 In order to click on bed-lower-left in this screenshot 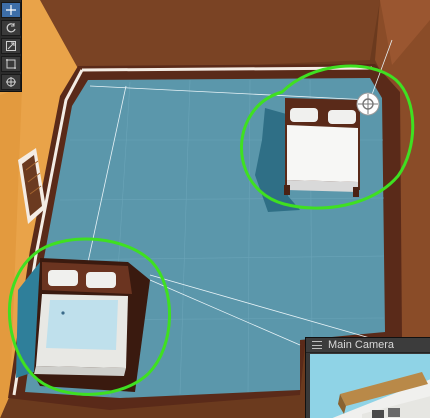, I will do `click(83, 325)`.